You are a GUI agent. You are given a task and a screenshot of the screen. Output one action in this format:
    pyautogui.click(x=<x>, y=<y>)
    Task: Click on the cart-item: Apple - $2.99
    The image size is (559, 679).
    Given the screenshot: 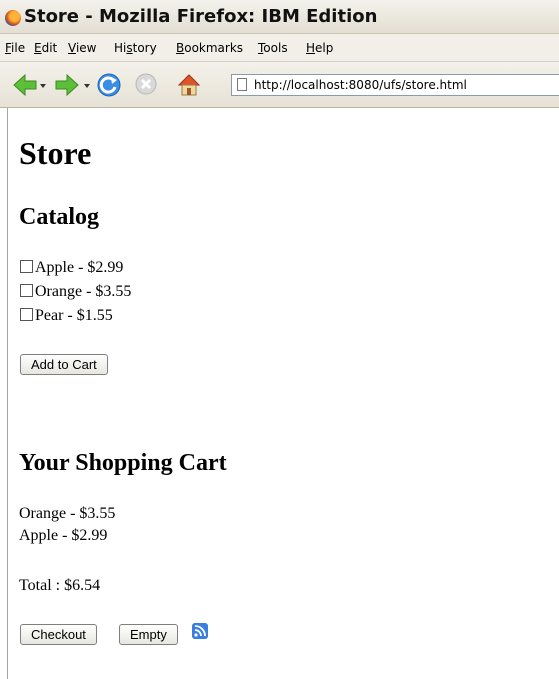 What is the action you would take?
    pyautogui.click(x=63, y=535)
    